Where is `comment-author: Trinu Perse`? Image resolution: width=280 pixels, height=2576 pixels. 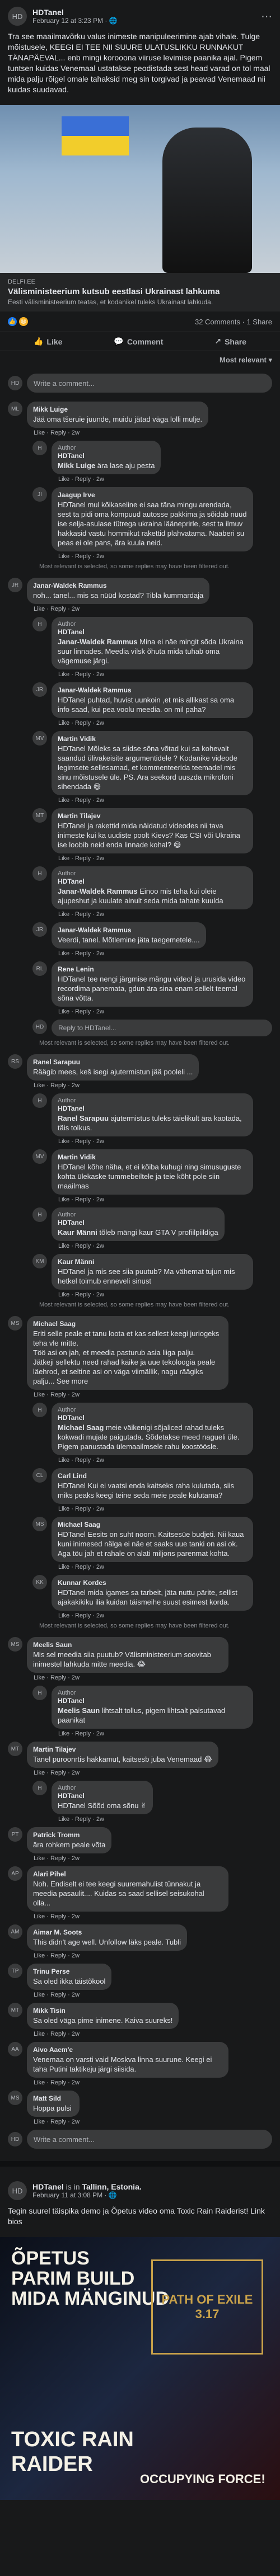 comment-author: Trinu Perse is located at coordinates (69, 1971).